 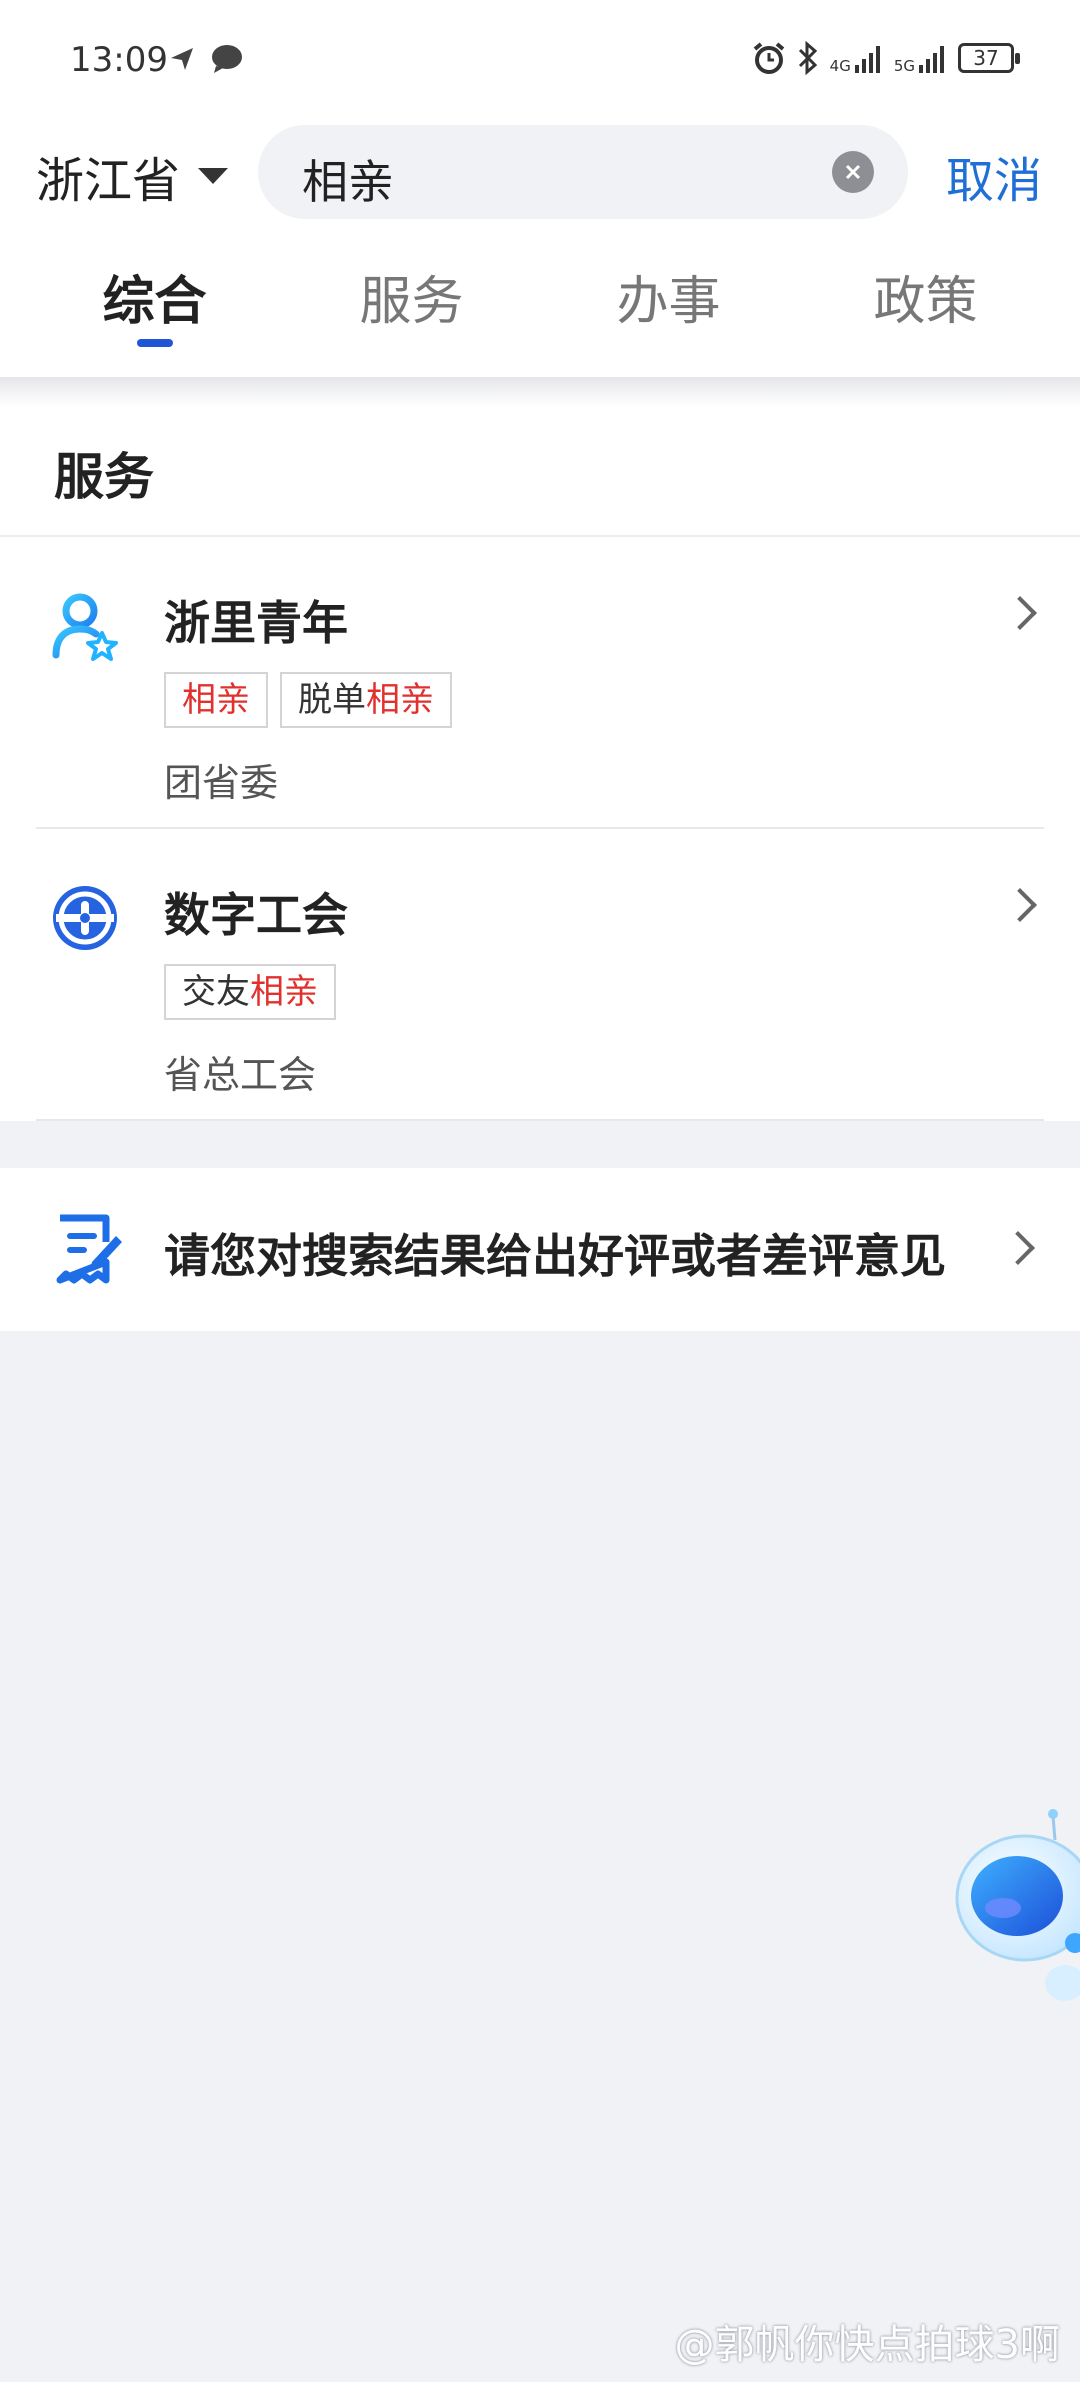 I want to click on province-label: 浙江省, so click(x=108, y=181).